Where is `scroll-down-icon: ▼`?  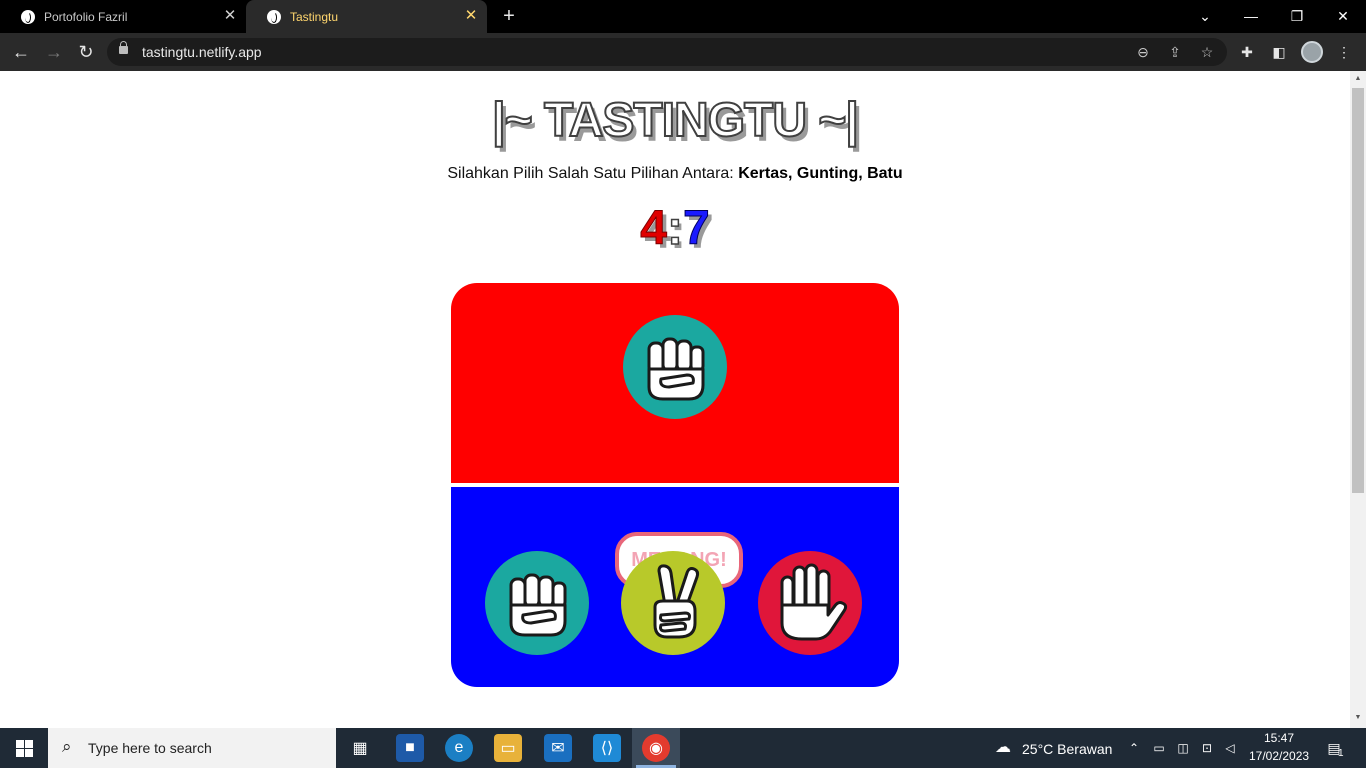
scroll-down-icon: ▼ is located at coordinates (1358, 717).